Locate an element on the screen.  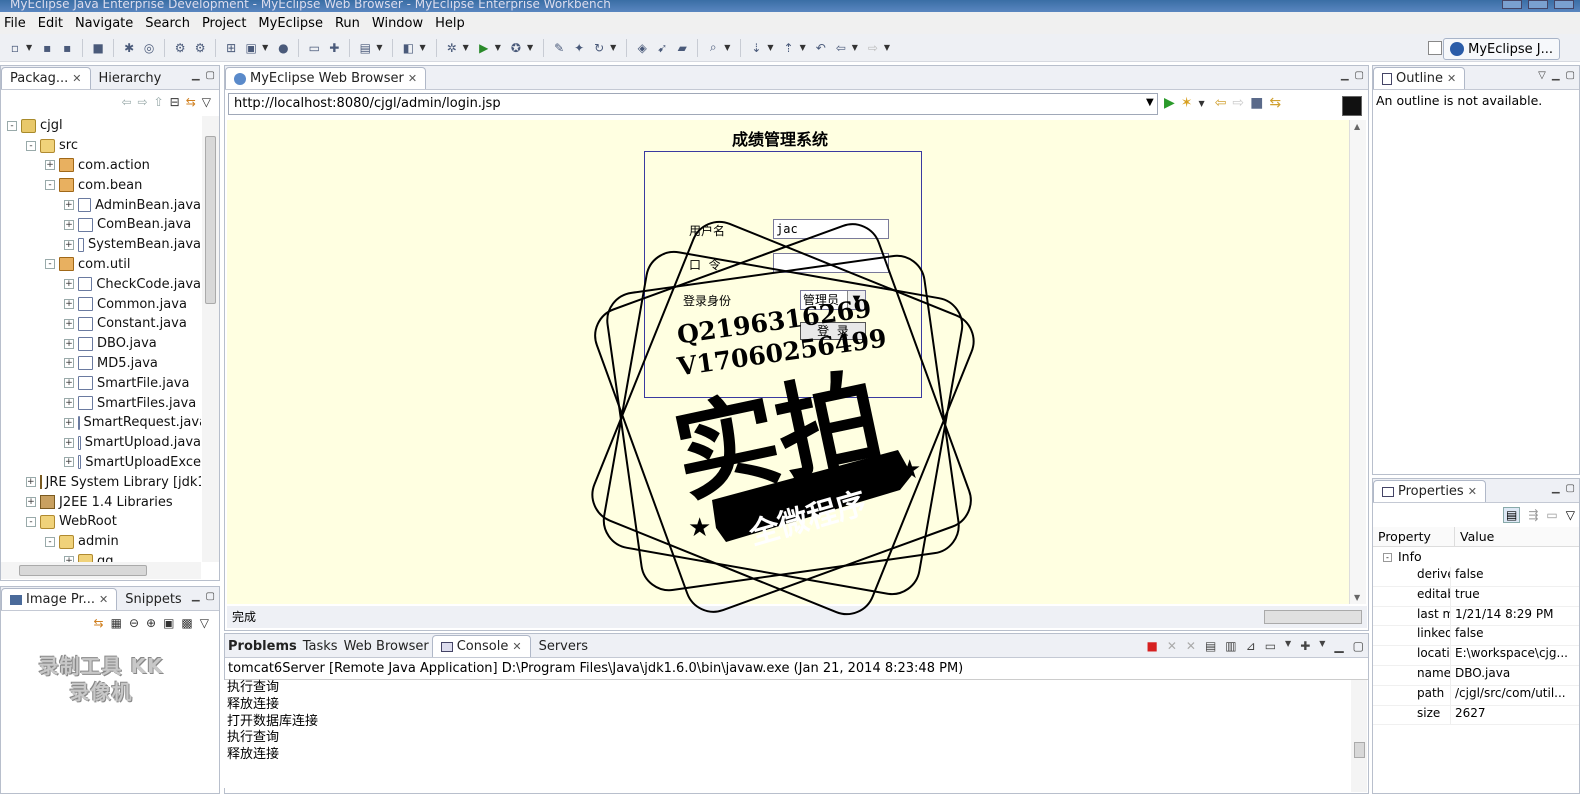
tree-item: + Constant.java is located at coordinates (101, 324).